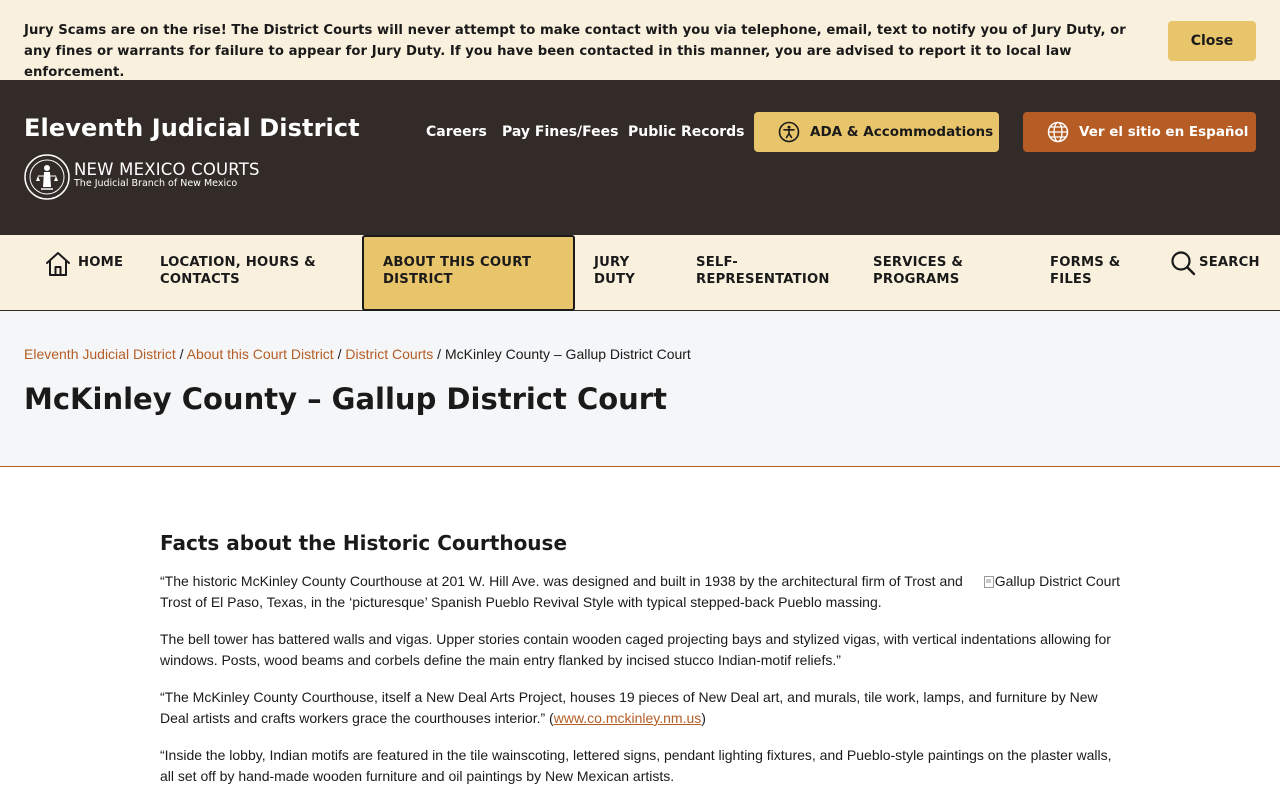 The image size is (1280, 800). Describe the element at coordinates (988, 581) in the screenshot. I see `broken-image-icon` at that location.